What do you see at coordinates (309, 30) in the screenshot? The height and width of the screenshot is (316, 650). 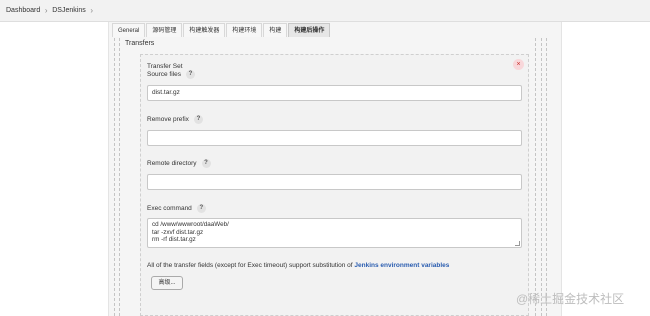 I see `tab-post-build-actions: 构建后操作` at bounding box center [309, 30].